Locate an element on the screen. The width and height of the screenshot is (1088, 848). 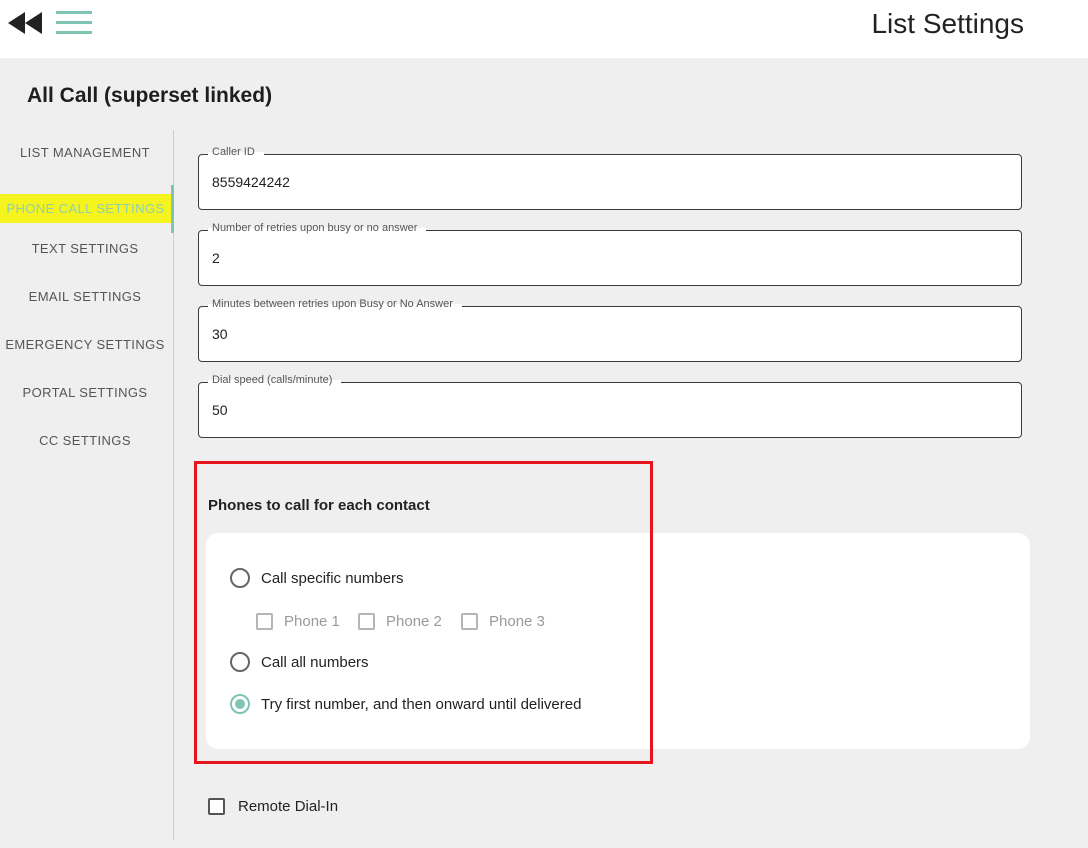
radio-label: Call all numbers is located at coordinates (315, 662).